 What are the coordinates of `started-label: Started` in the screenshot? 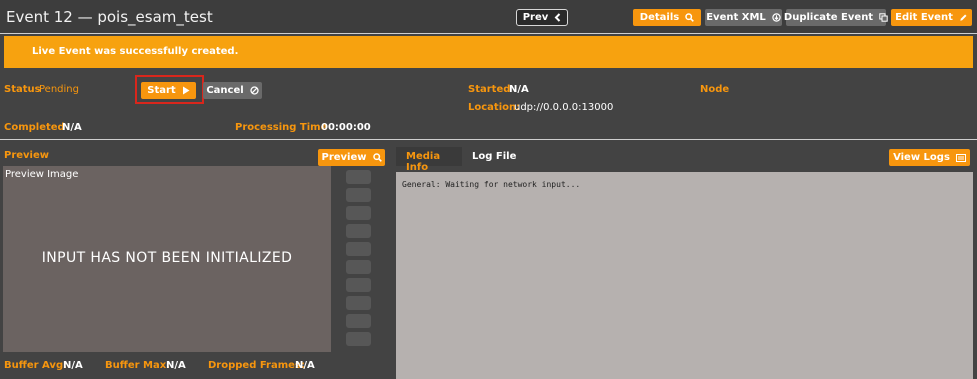 It's located at (489, 89).